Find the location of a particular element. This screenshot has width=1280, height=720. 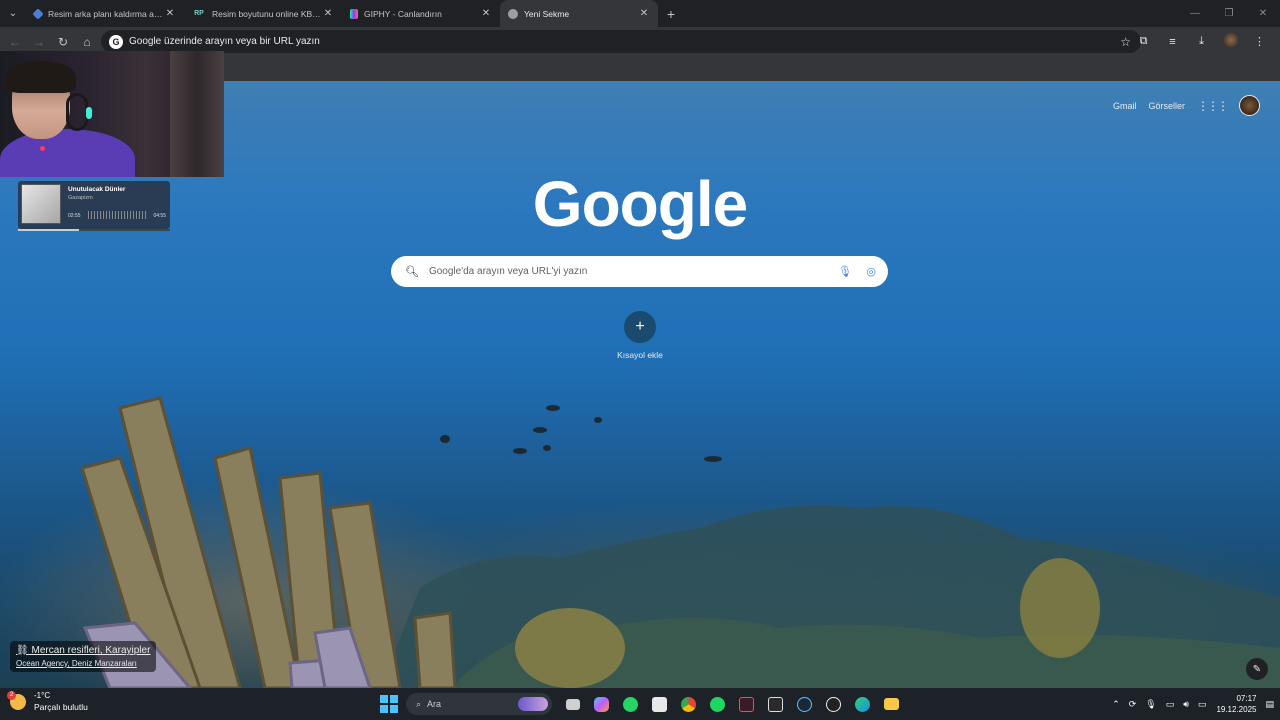

home-icon: ⌂ is located at coordinates (87, 42).